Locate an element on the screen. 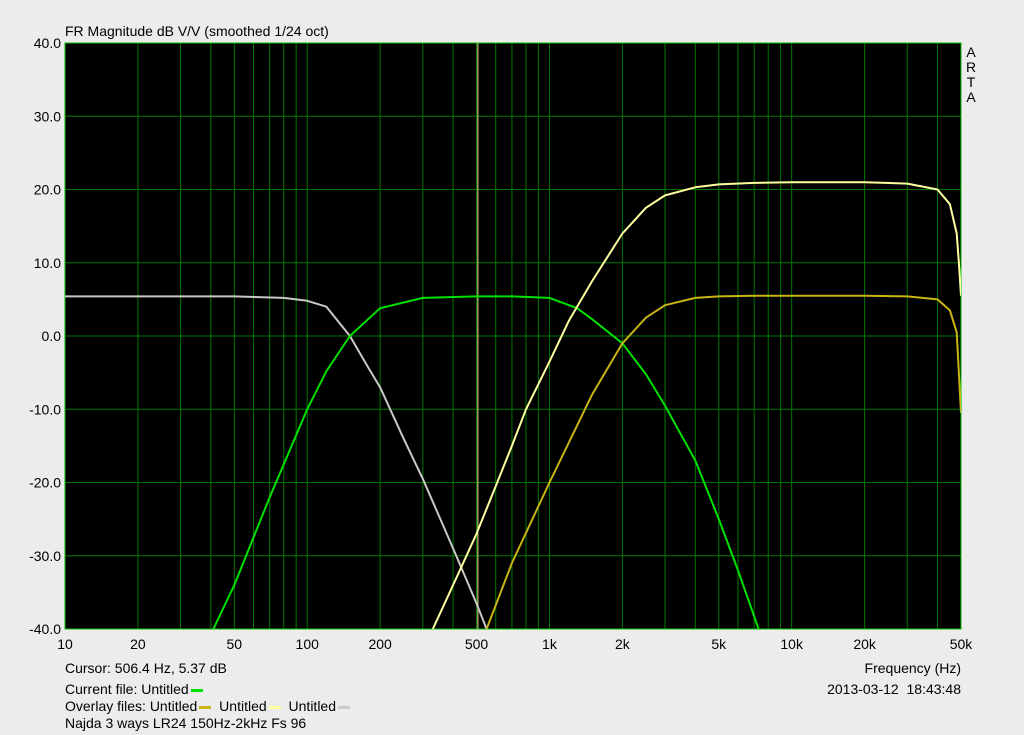 This screenshot has height=735, width=1024. brand-letter: T is located at coordinates (971, 82).